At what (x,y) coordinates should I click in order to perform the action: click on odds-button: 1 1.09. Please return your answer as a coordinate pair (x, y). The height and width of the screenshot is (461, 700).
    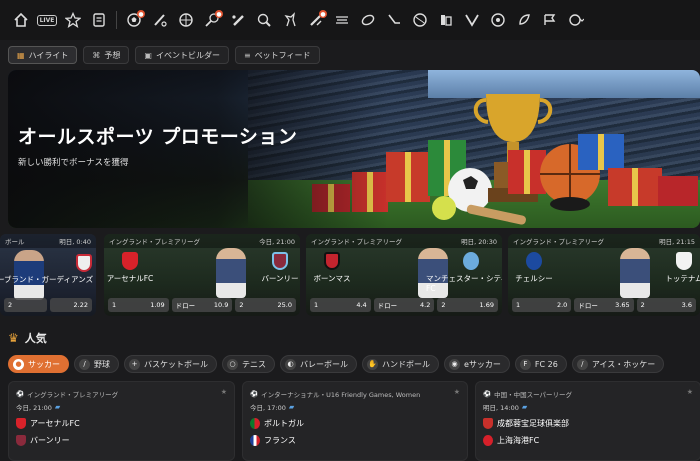
    Looking at the image, I should click on (138, 305).